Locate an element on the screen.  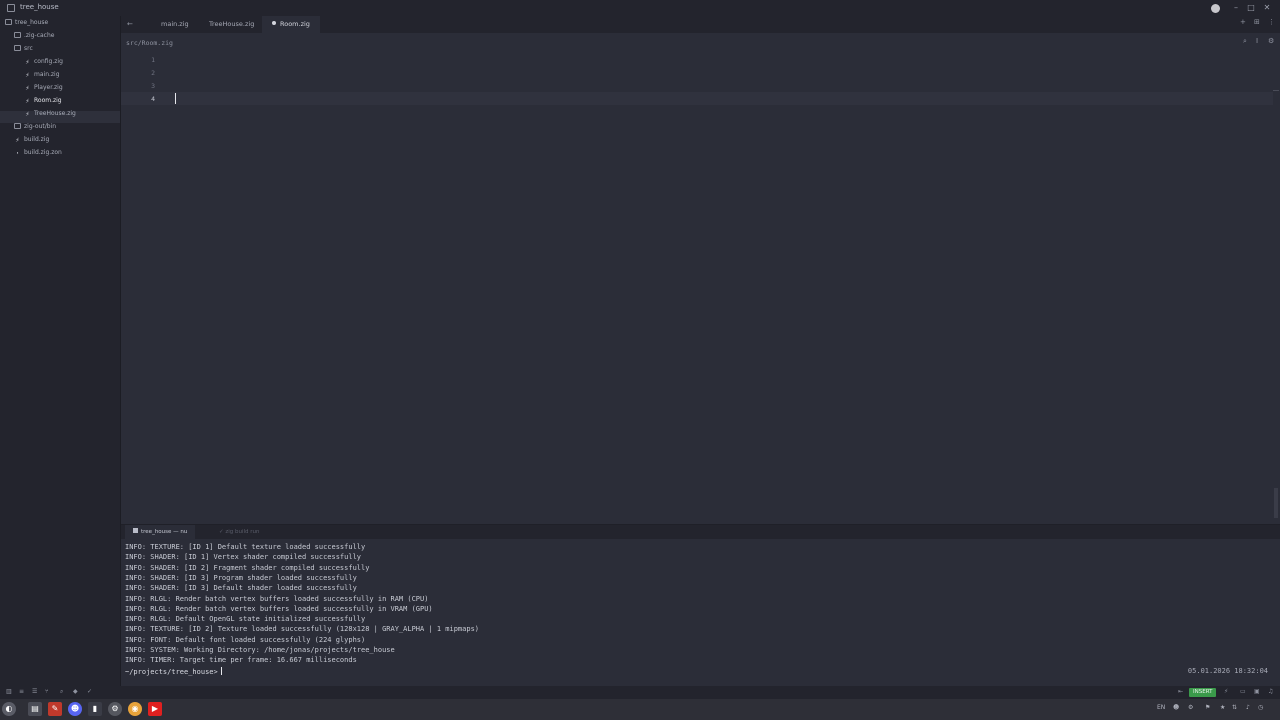
network-icon: ⇅ is located at coordinates (1234, 707).